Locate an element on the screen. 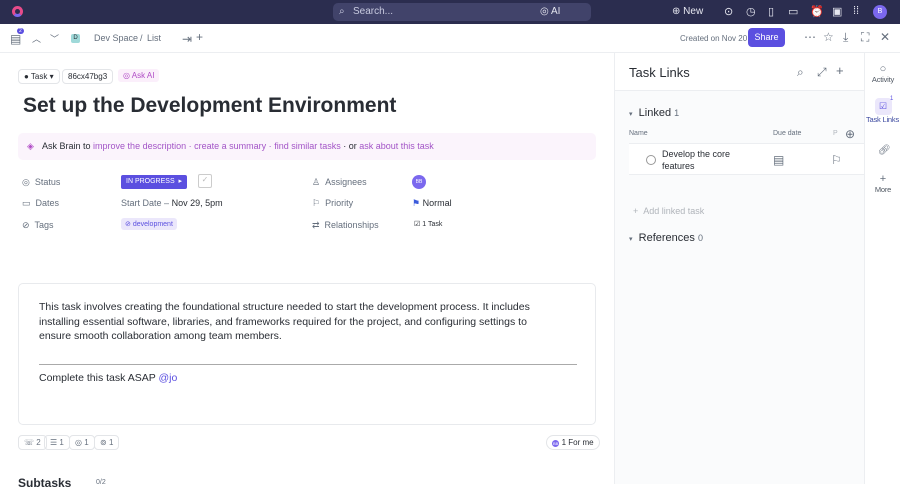  top-bar: ⌕ Search... ◎ AI ⊕ New ⊙ ◷ ▯ ▭ ⏰ ▣ ⁞⁞ B is located at coordinates (450, 12).